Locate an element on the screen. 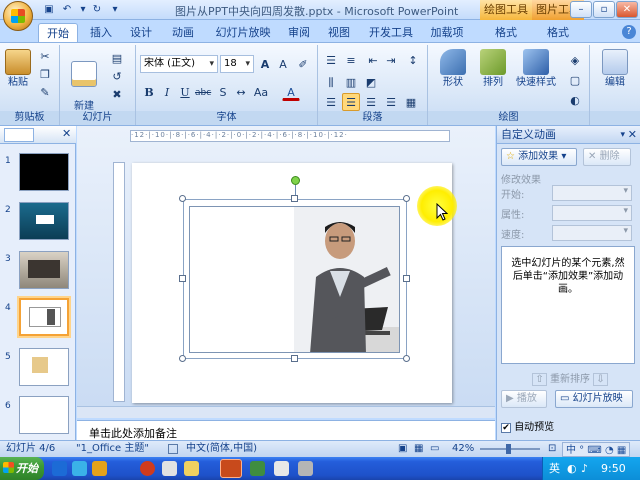 This screenshot has height=480, width=640. reset-icon: ↺ is located at coordinates (117, 76).